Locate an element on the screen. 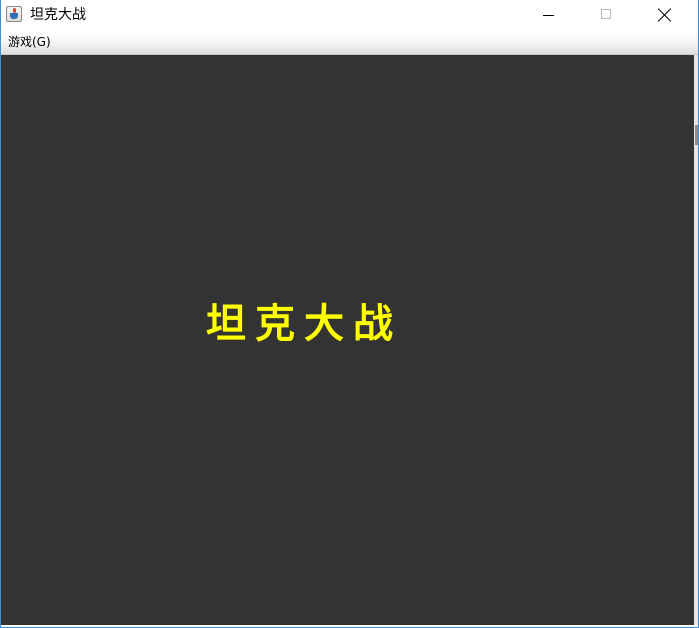  title-bar: 坦克大战 is located at coordinates (349, 15).